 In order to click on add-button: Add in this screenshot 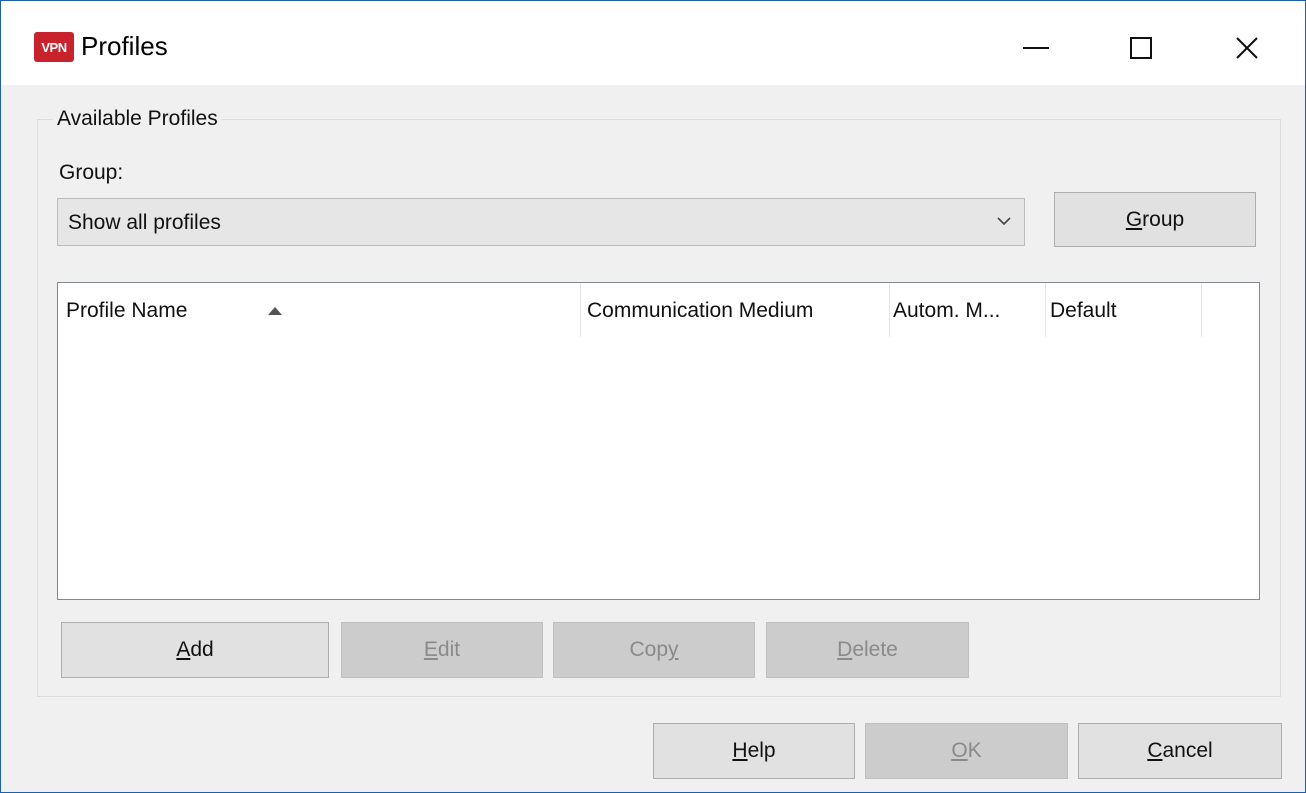, I will do `click(195, 650)`.